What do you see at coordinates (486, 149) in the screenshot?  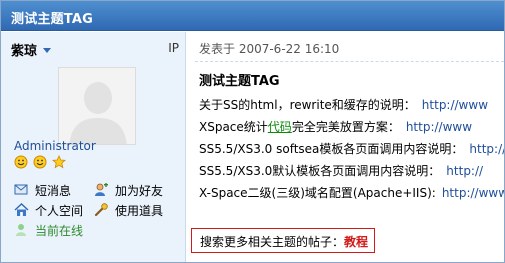 I see `post-line-link: http://w` at bounding box center [486, 149].